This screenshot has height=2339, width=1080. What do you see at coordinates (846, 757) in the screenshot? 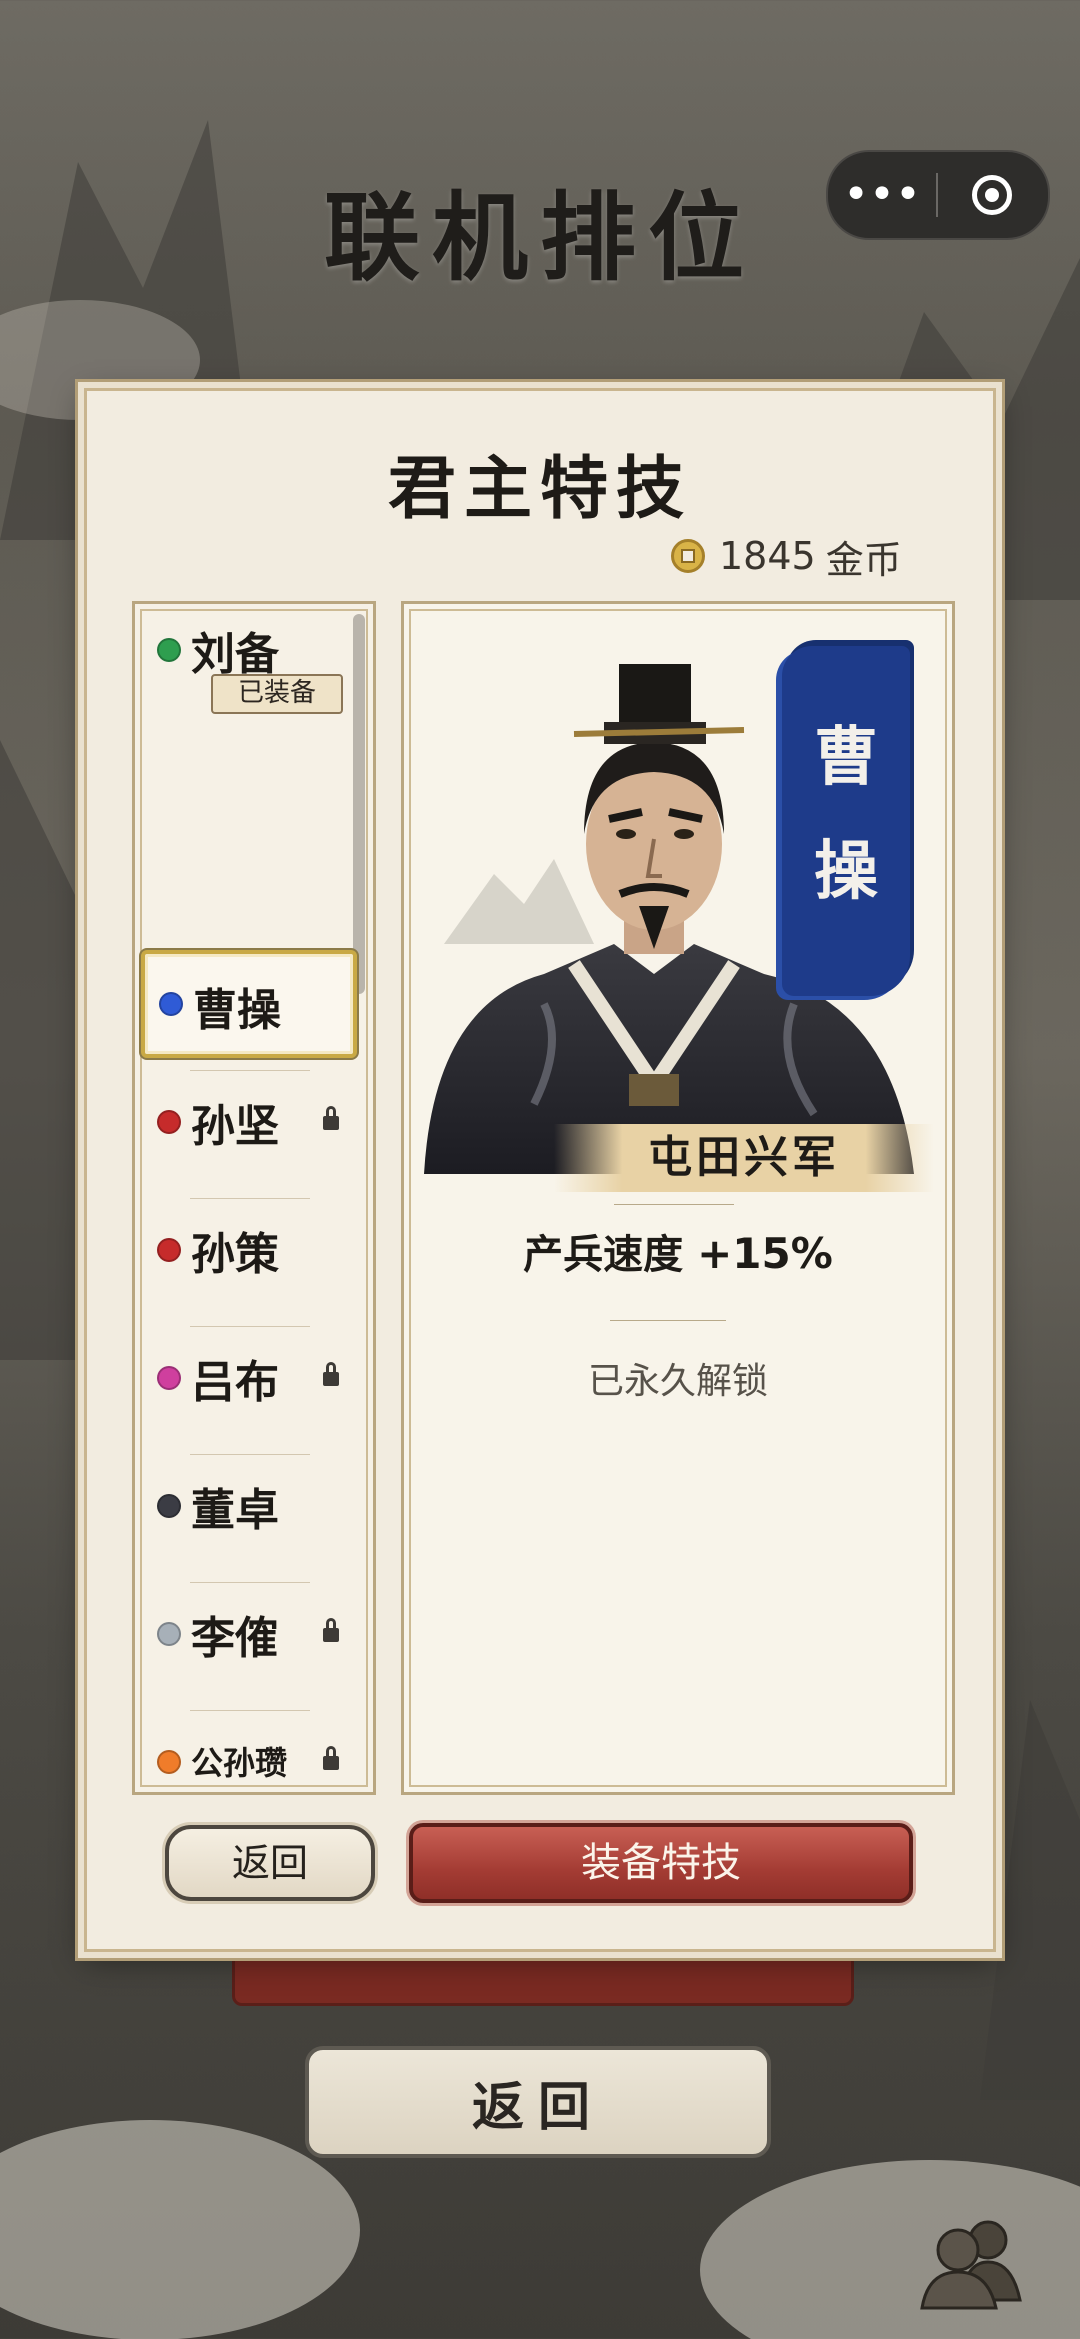
I see `banner-char: 曹` at bounding box center [846, 757].